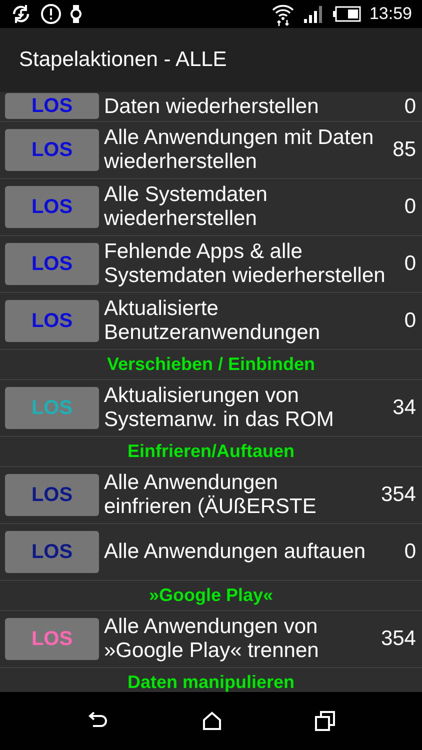 This screenshot has width=422, height=750. I want to click on screen-title: Stapelaktionen - ALLE, so click(123, 60).